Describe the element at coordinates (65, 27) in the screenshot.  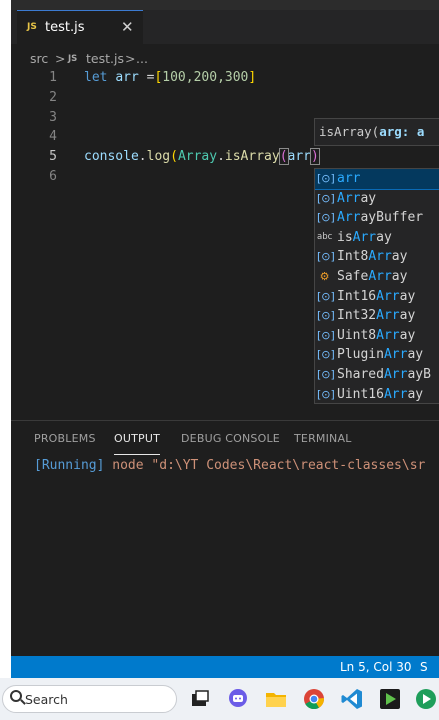
I see `tab-label: test.js` at that location.